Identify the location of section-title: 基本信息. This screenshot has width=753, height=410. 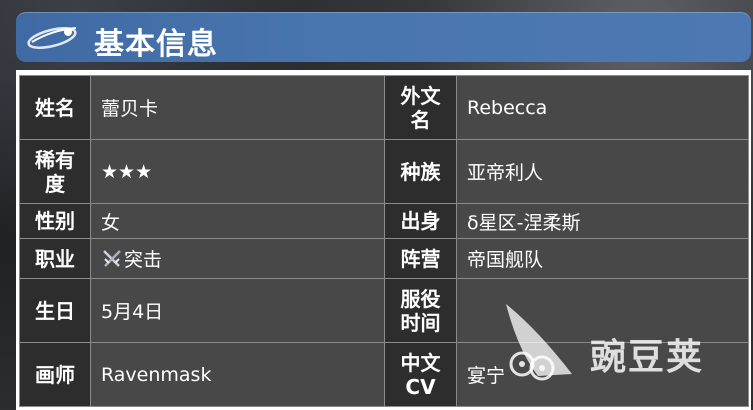
(156, 44).